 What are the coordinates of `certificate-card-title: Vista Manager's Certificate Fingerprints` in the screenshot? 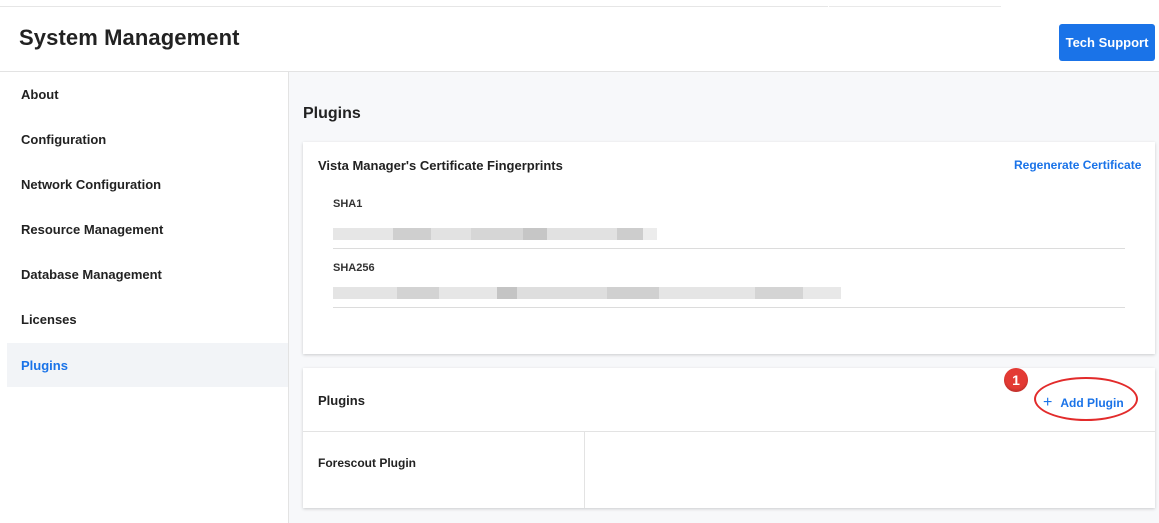 It's located at (440, 165).